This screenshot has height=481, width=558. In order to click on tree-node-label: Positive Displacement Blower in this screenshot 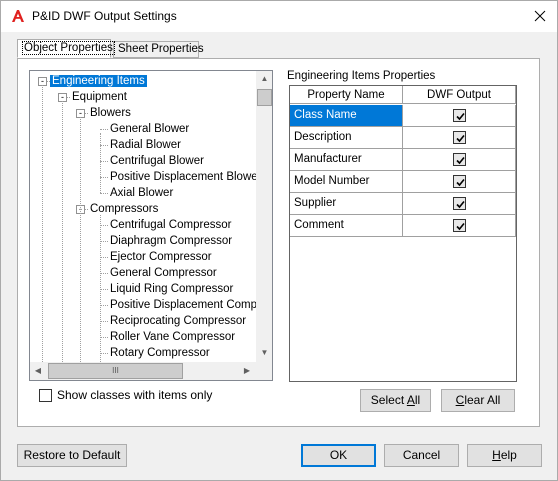, I will do `click(183, 177)`.